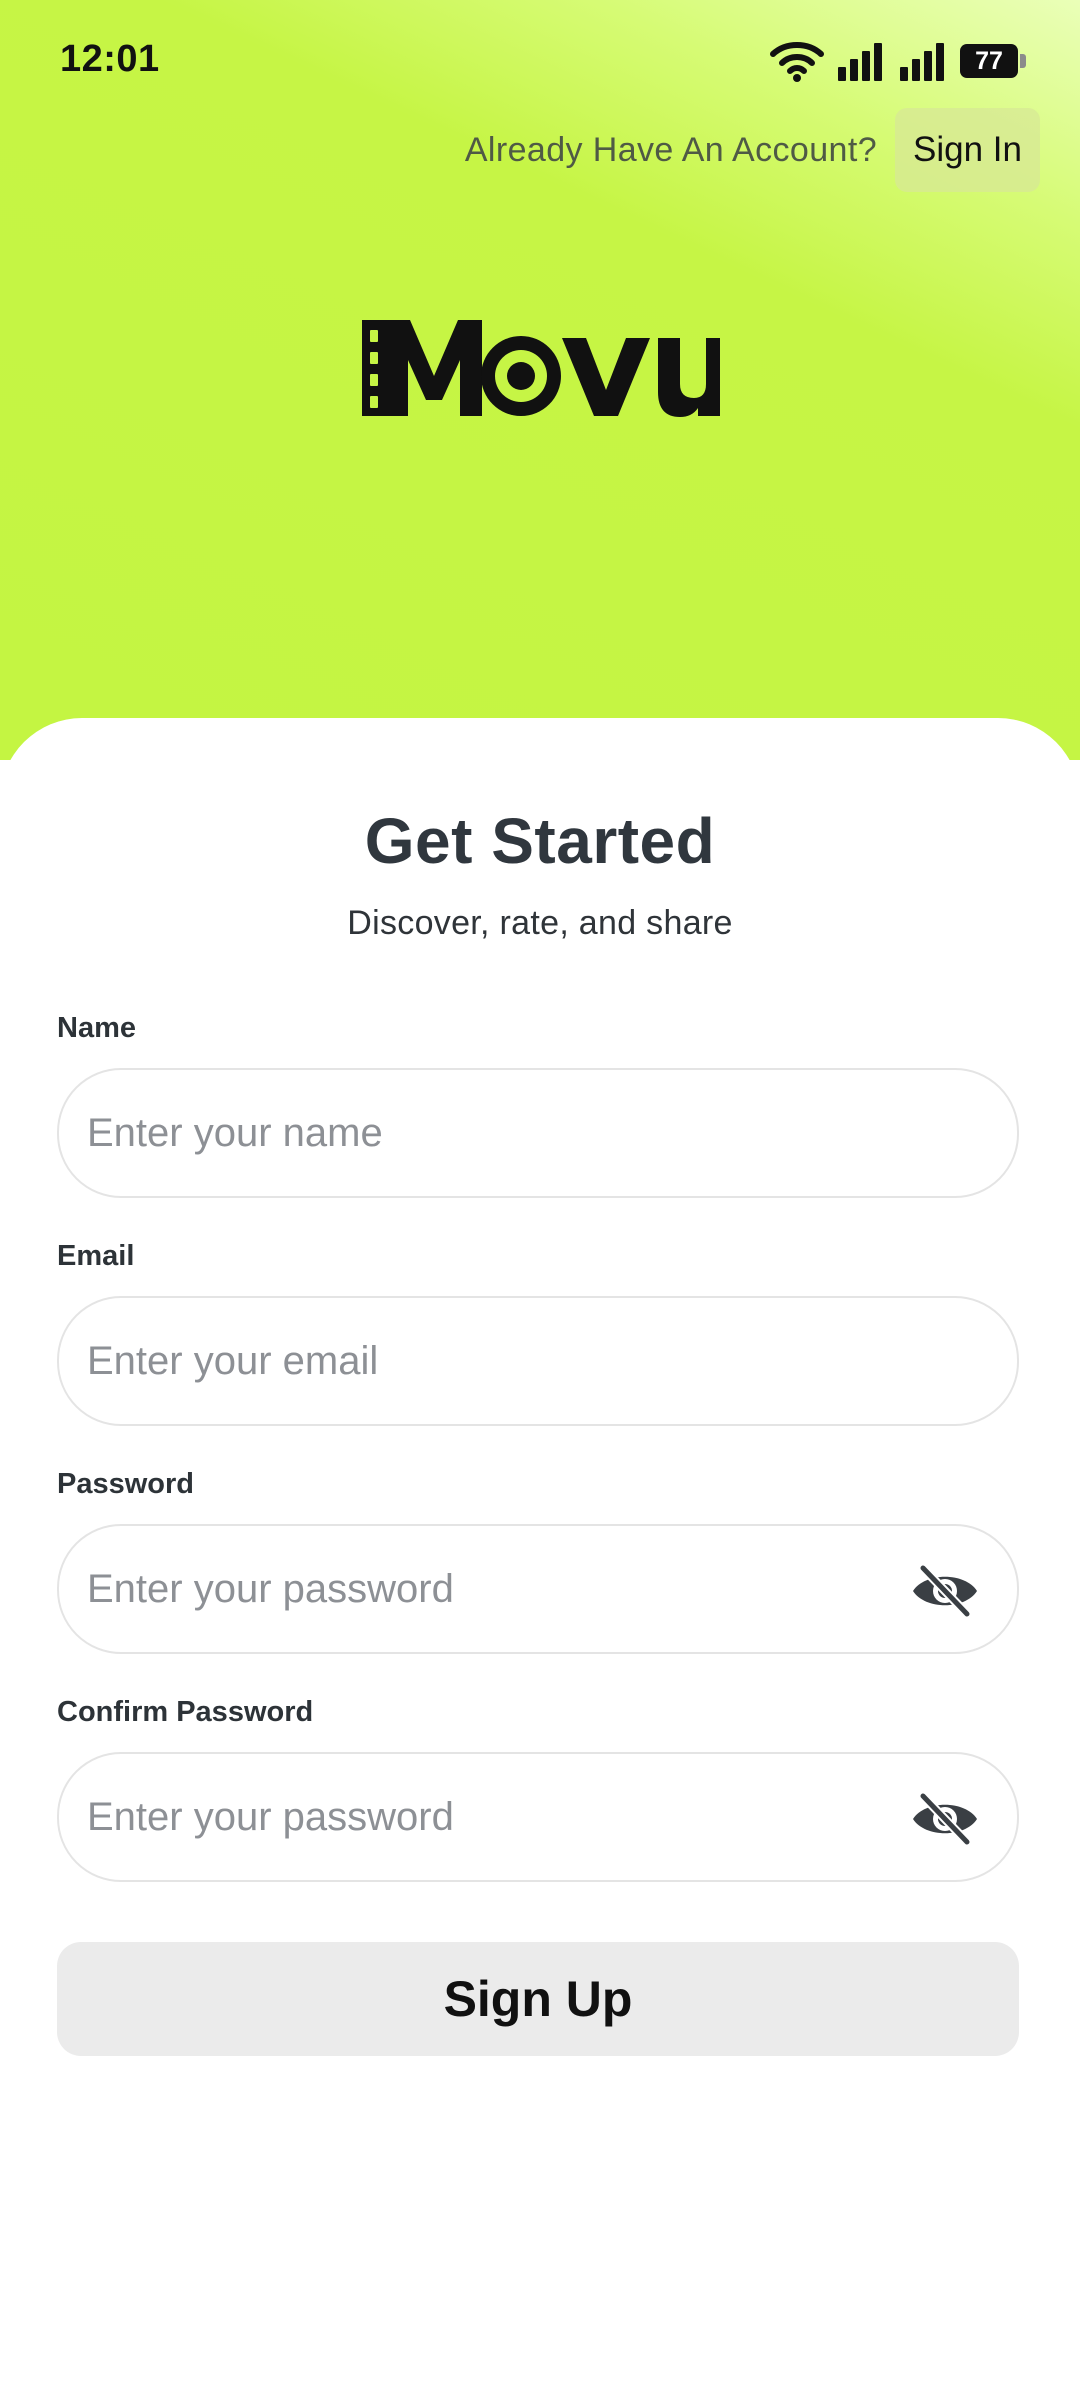 This screenshot has width=1080, height=2400. I want to click on password-label: Password, so click(125, 1484).